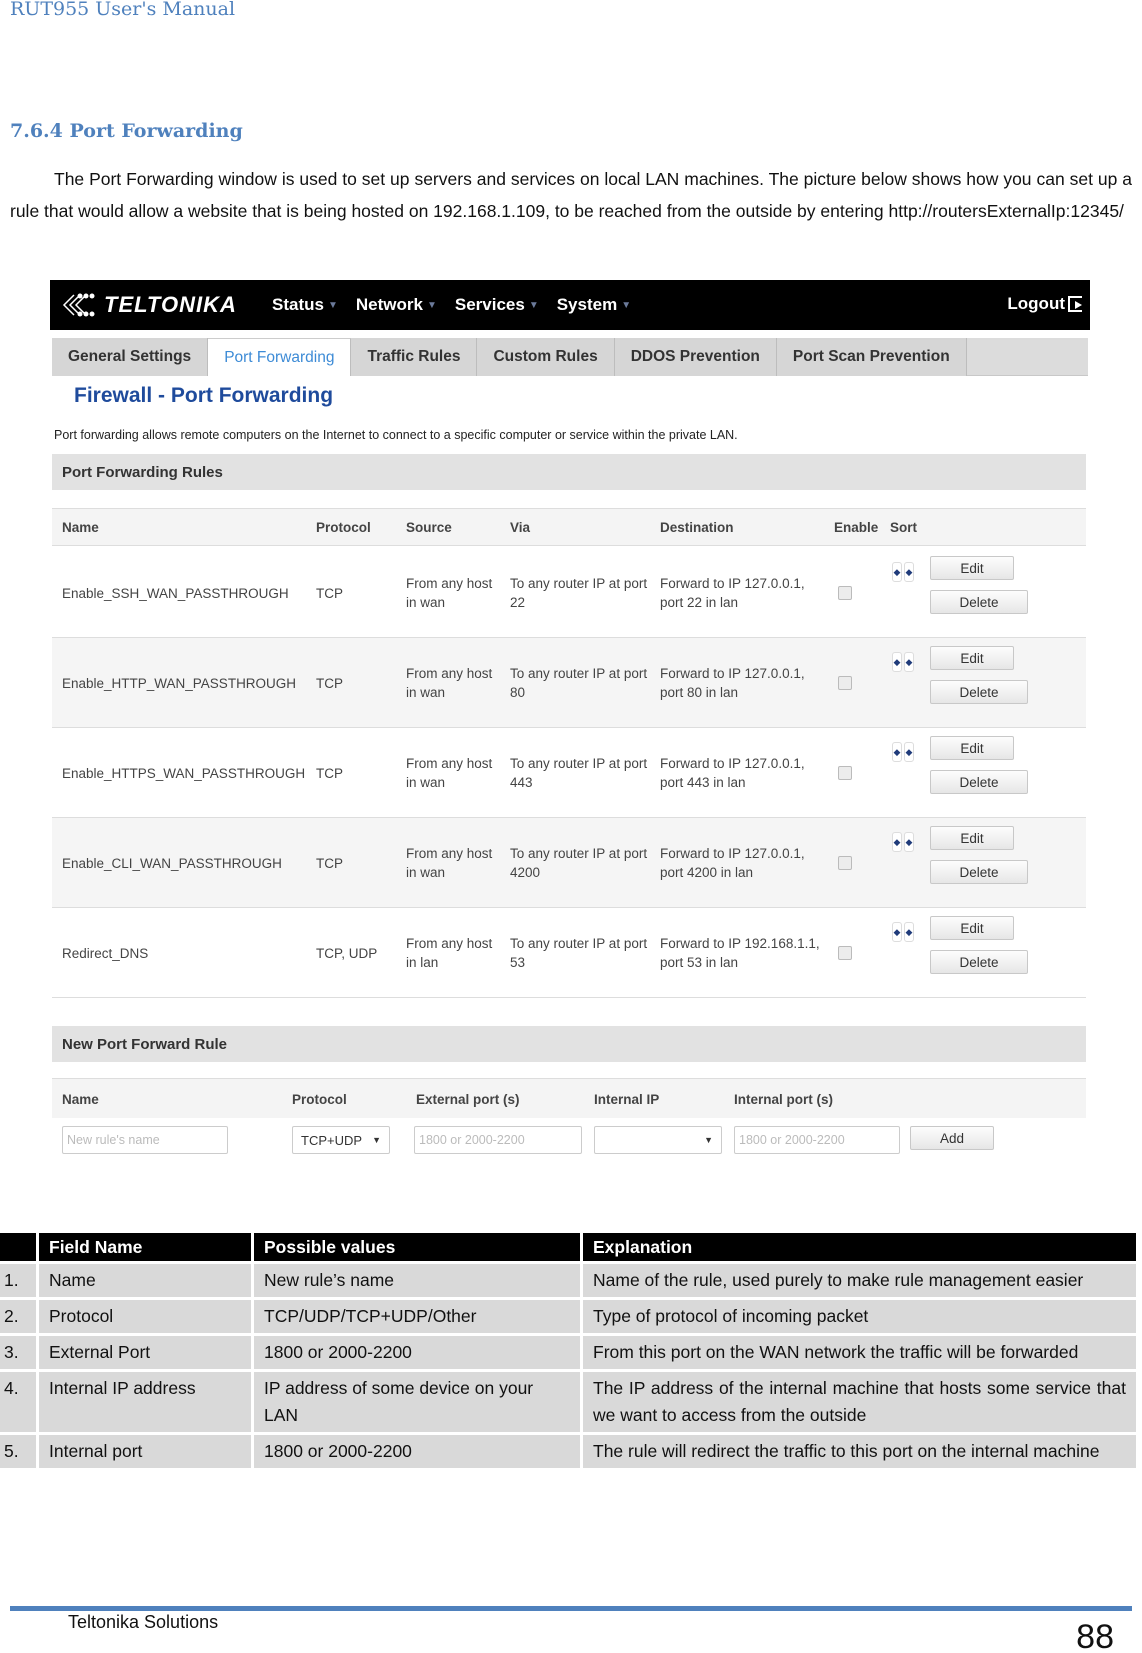 The height and width of the screenshot is (1653, 1142). What do you see at coordinates (1036, 303) in the screenshot?
I see `logout-label: Logout` at bounding box center [1036, 303].